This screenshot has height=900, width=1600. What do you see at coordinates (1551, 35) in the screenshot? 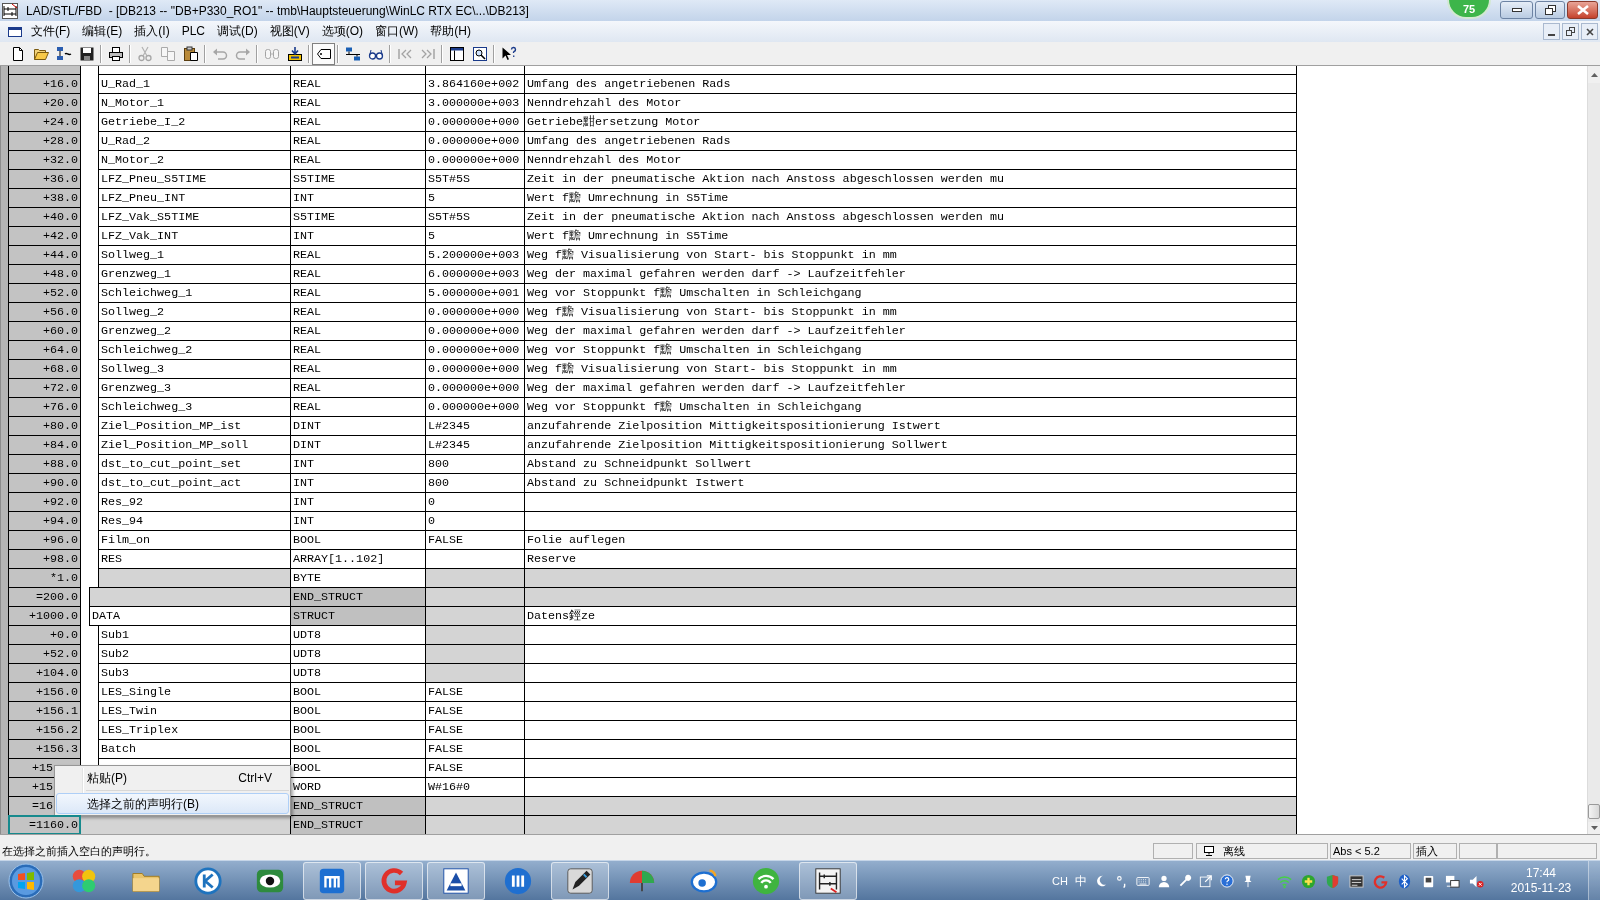
I see `minimize-icon` at bounding box center [1551, 35].